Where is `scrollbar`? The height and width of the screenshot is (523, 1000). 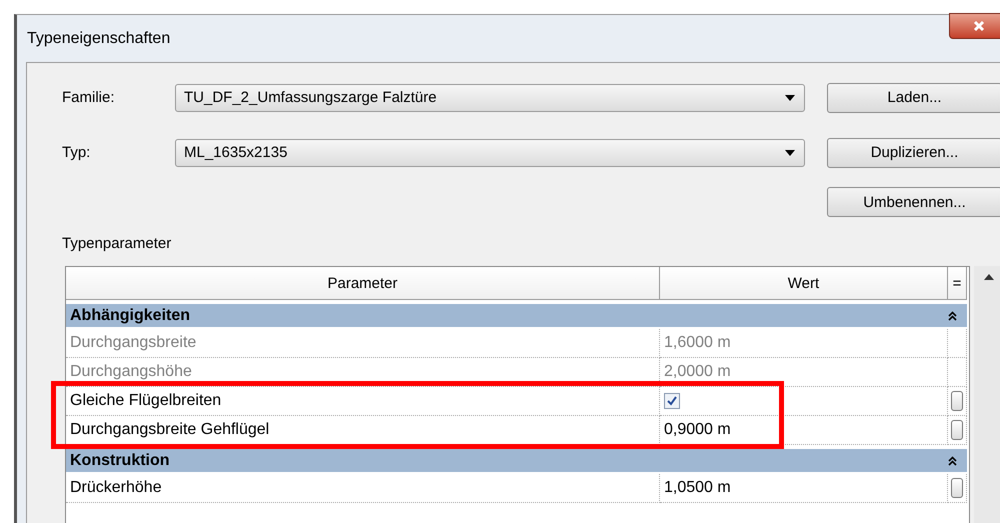 scrollbar is located at coordinates (987, 394).